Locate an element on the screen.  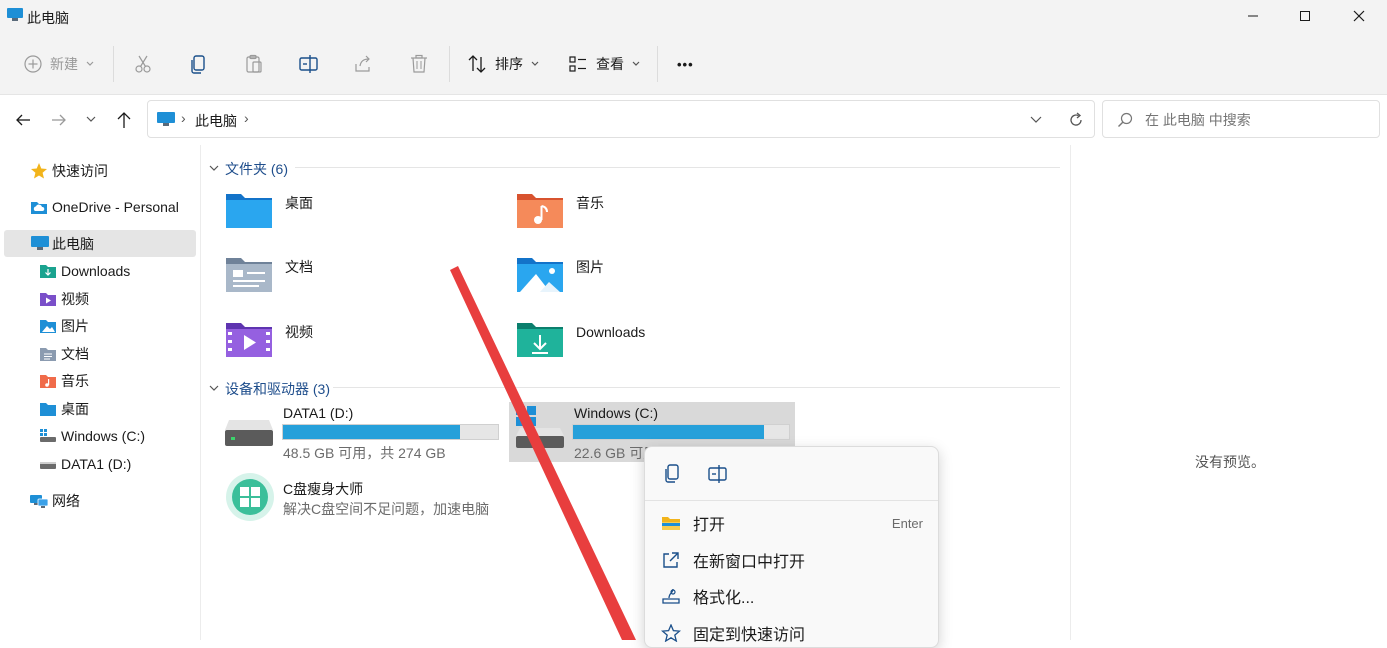
maximize-button is located at coordinates (1305, 16).